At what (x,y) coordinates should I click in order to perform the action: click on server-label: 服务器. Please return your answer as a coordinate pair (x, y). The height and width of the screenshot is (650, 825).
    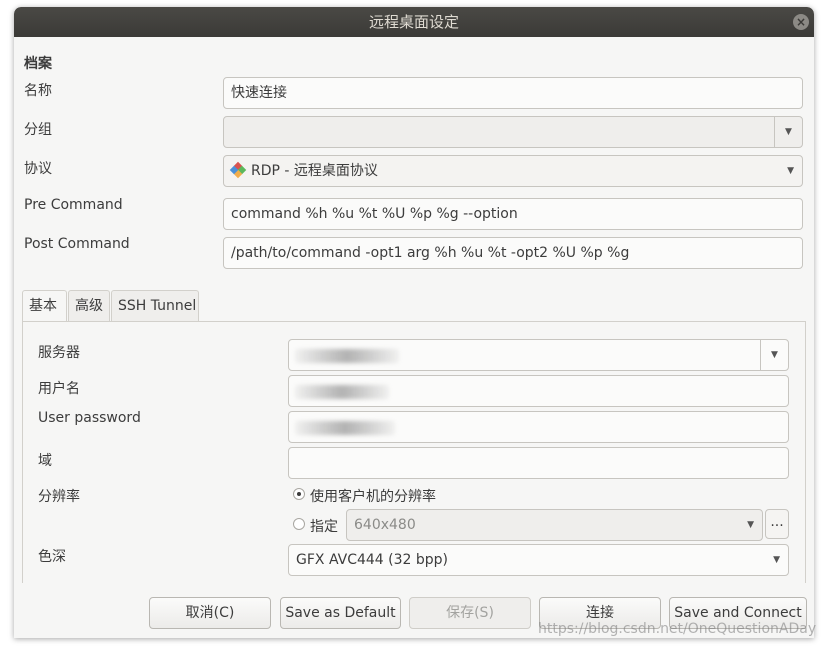
    Looking at the image, I should click on (59, 353).